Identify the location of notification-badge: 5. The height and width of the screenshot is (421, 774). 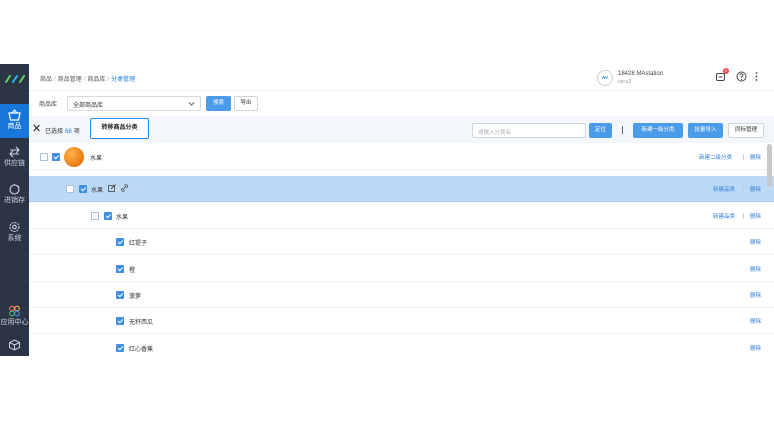
(726, 71).